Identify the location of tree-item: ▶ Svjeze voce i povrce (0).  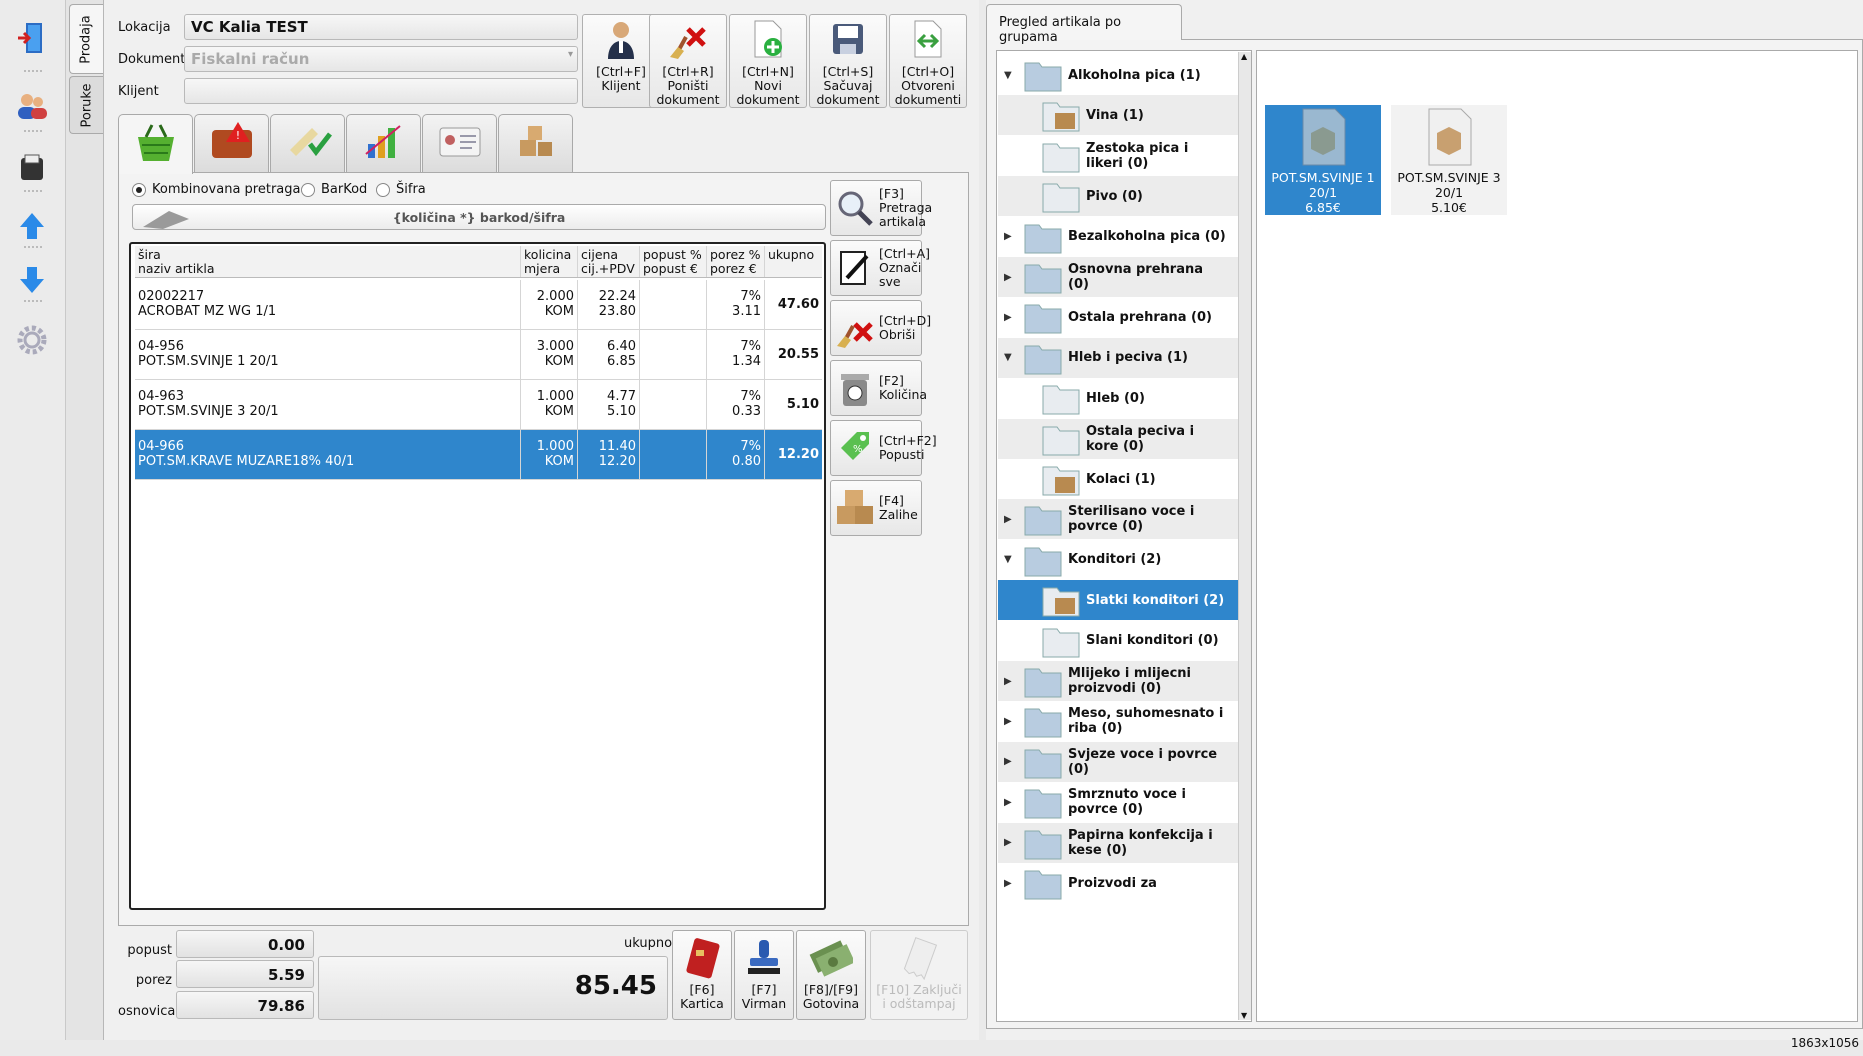
(1118, 761).